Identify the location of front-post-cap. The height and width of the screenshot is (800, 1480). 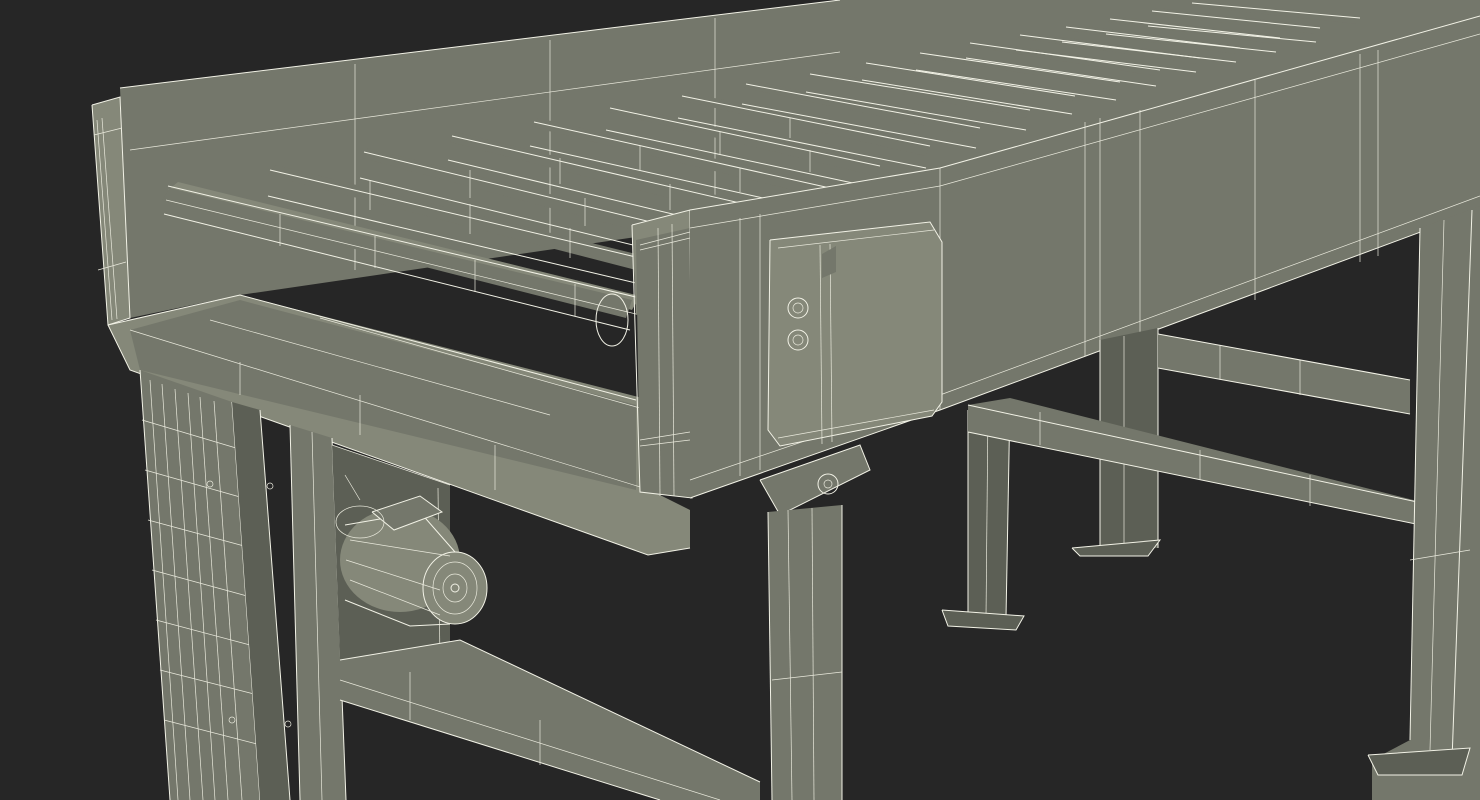
(662, 354).